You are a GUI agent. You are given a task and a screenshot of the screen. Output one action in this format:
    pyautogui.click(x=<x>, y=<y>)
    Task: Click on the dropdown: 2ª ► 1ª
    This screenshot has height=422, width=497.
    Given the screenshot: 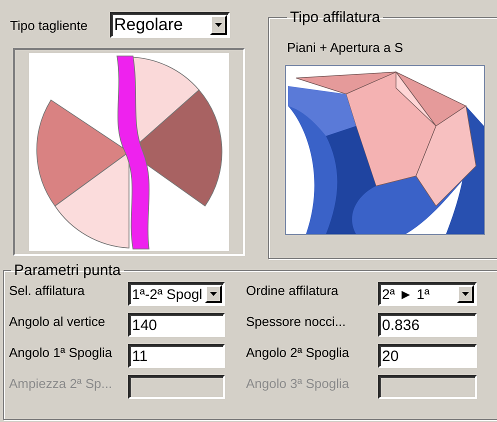 What is the action you would take?
    pyautogui.click(x=427, y=294)
    